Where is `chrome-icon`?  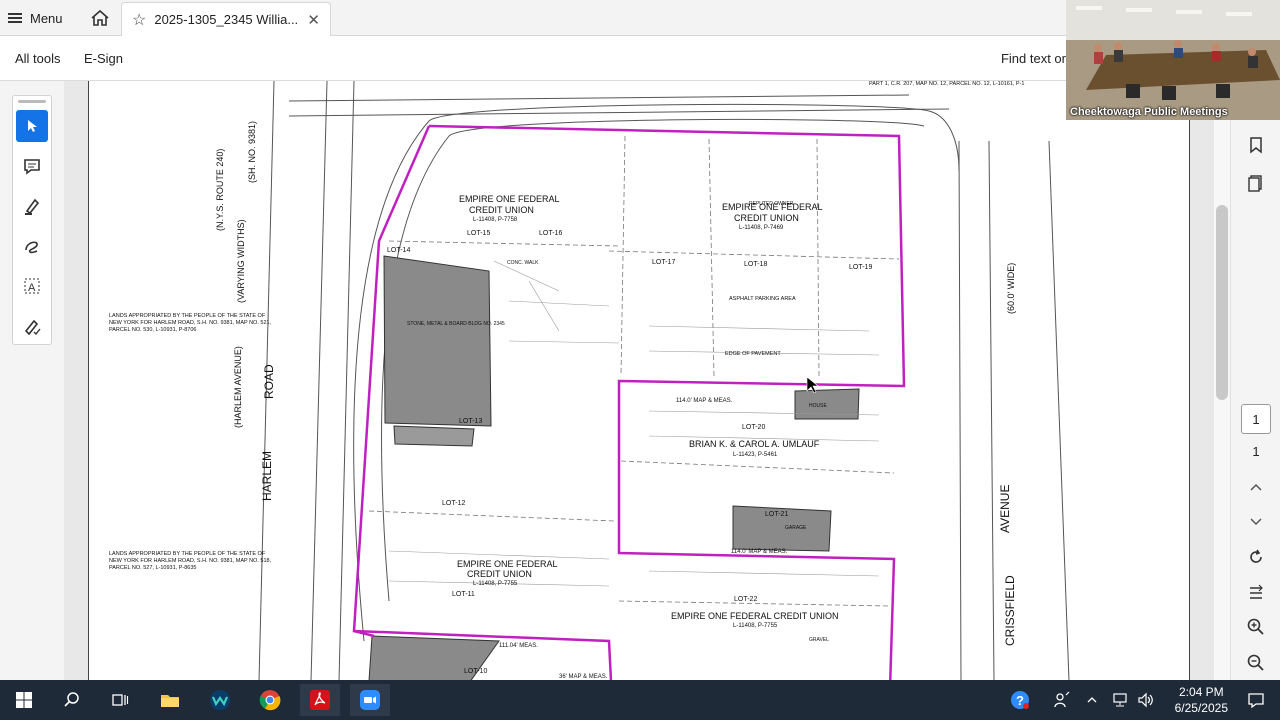
chrome-icon is located at coordinates (270, 700).